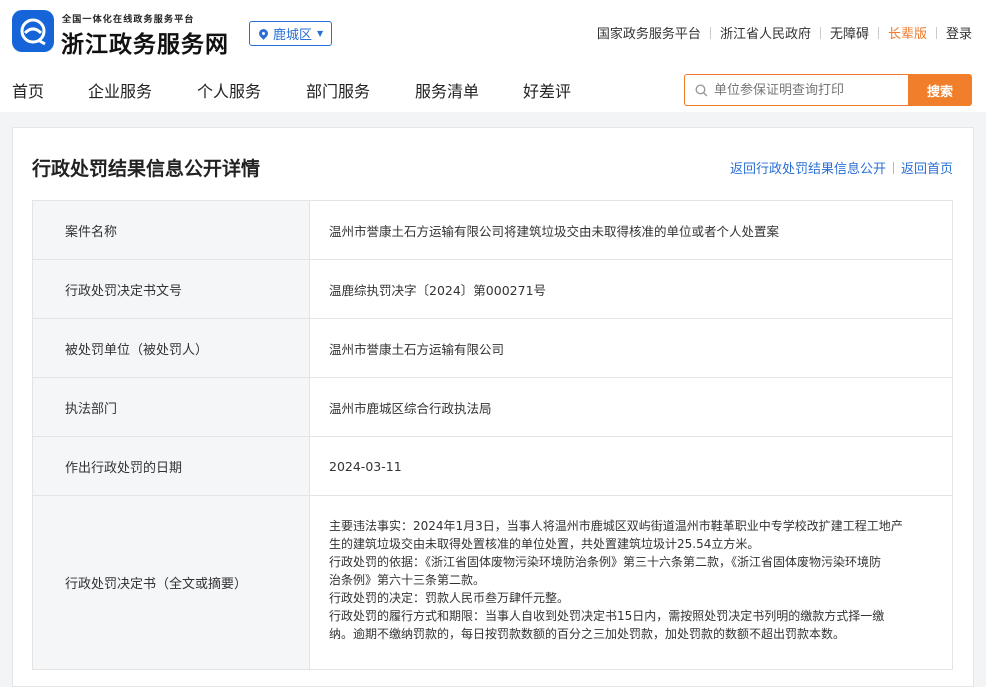  Describe the element at coordinates (171, 407) in the screenshot. I see `row-label-department: 执法部门` at that location.